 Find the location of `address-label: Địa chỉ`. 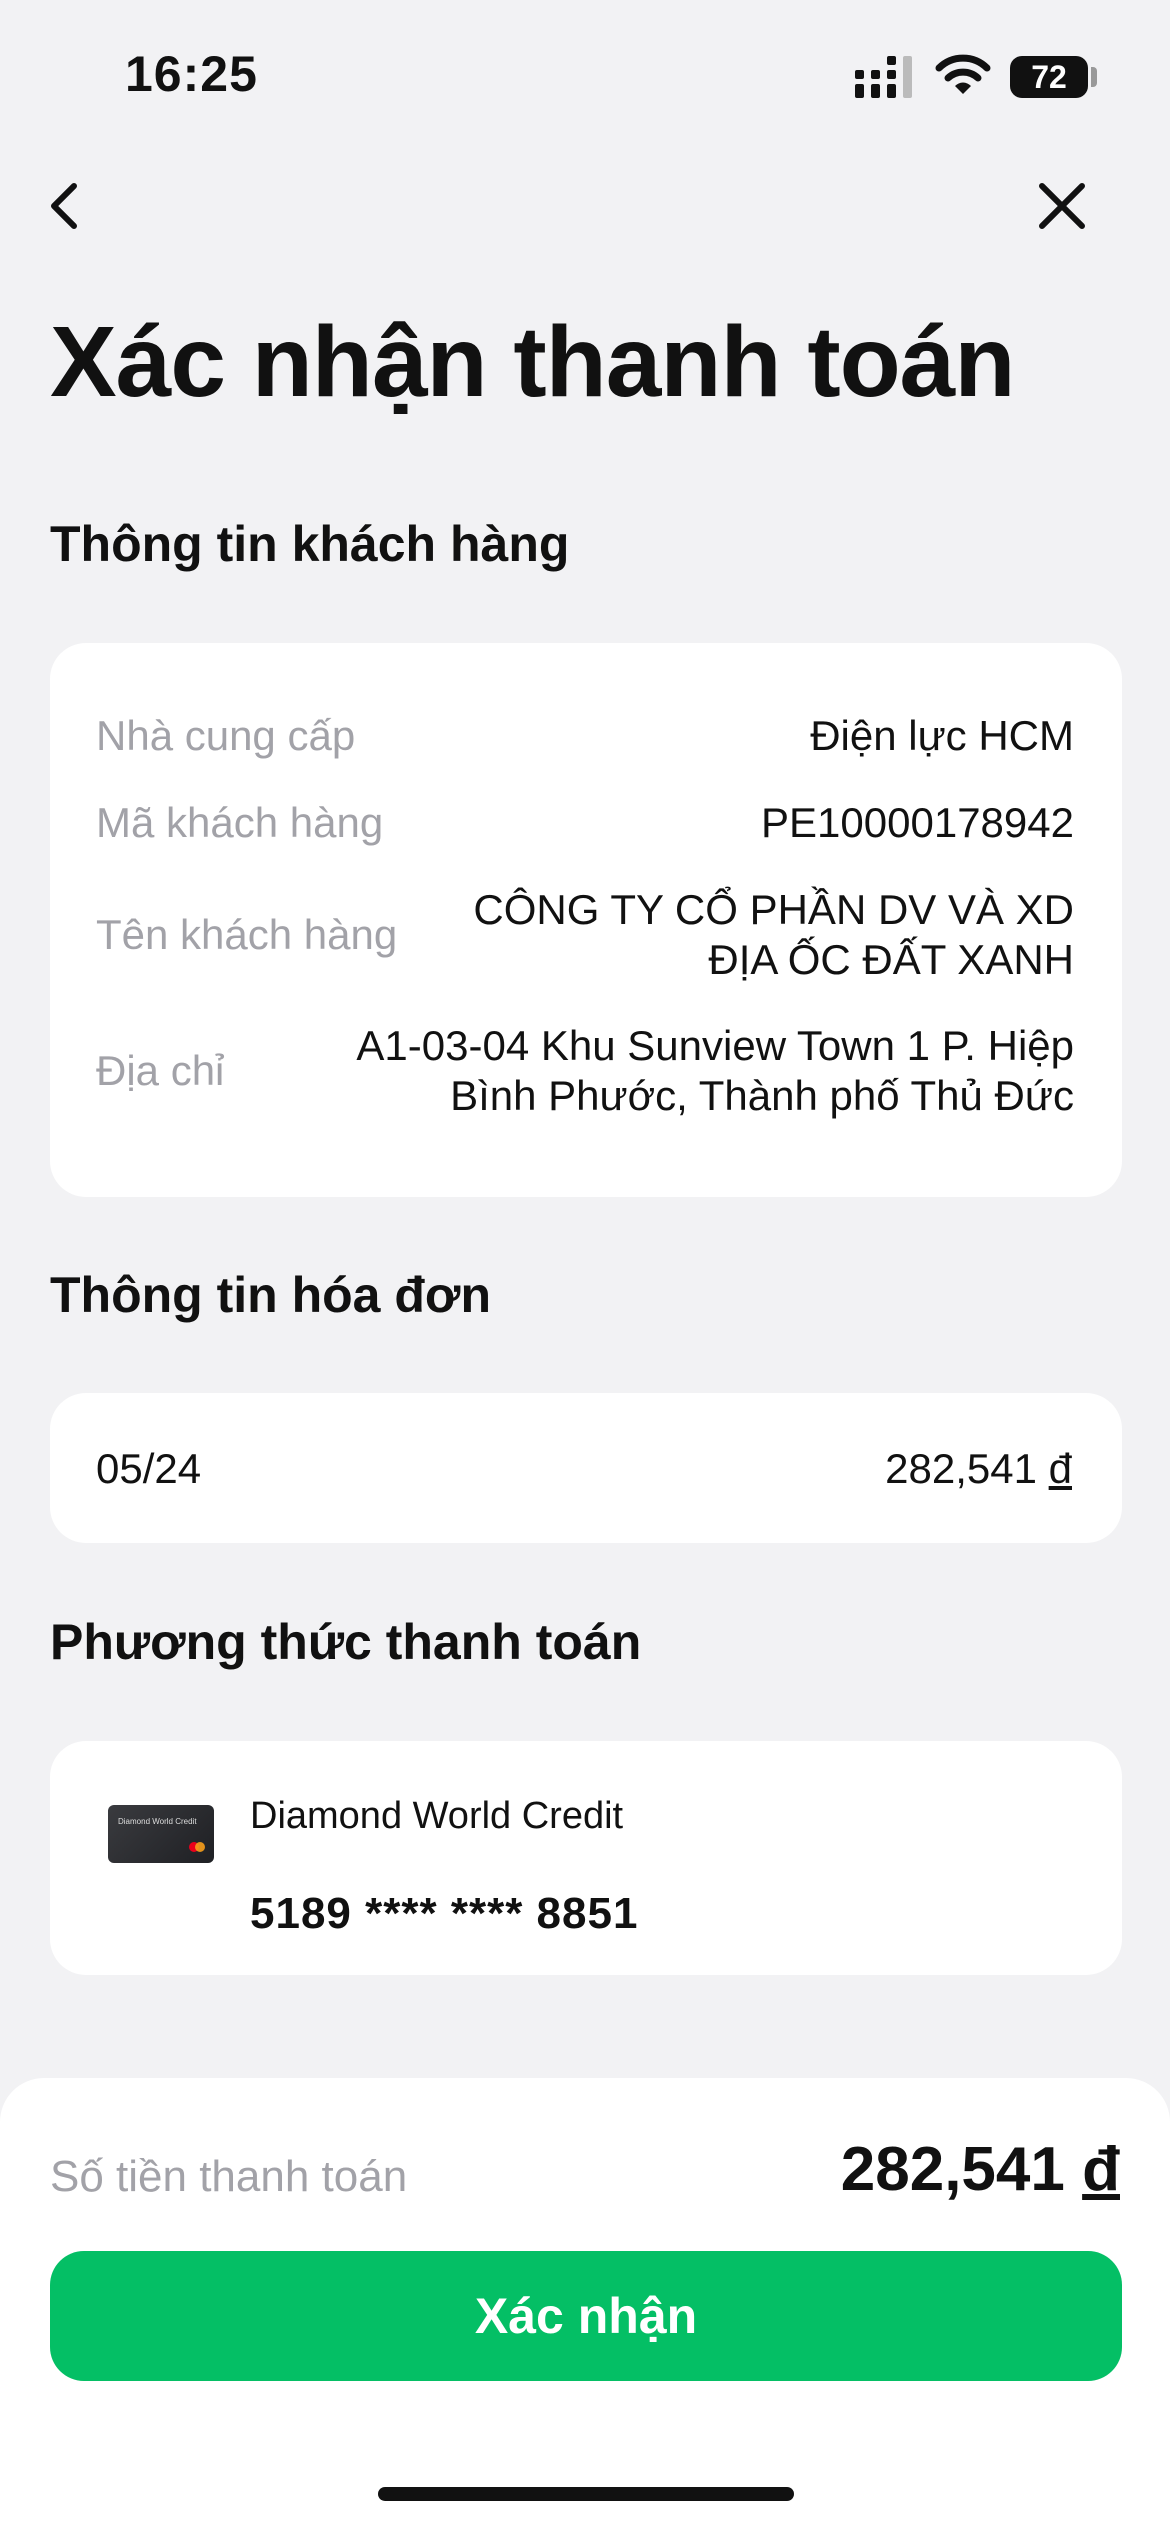

address-label: Địa chỉ is located at coordinates (160, 1070).